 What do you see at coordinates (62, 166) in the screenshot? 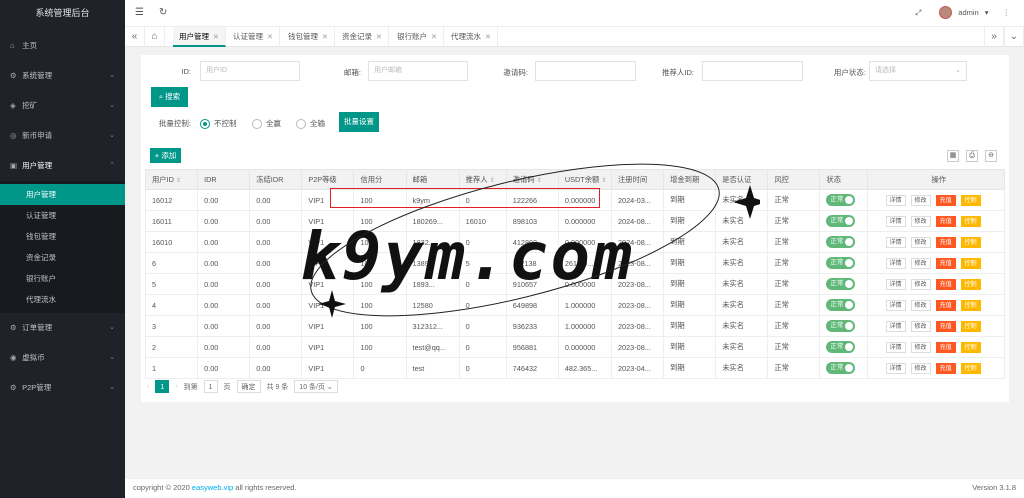
I see `menu-user-mgmt: ▣ 用户管理 ⌃` at bounding box center [62, 166].